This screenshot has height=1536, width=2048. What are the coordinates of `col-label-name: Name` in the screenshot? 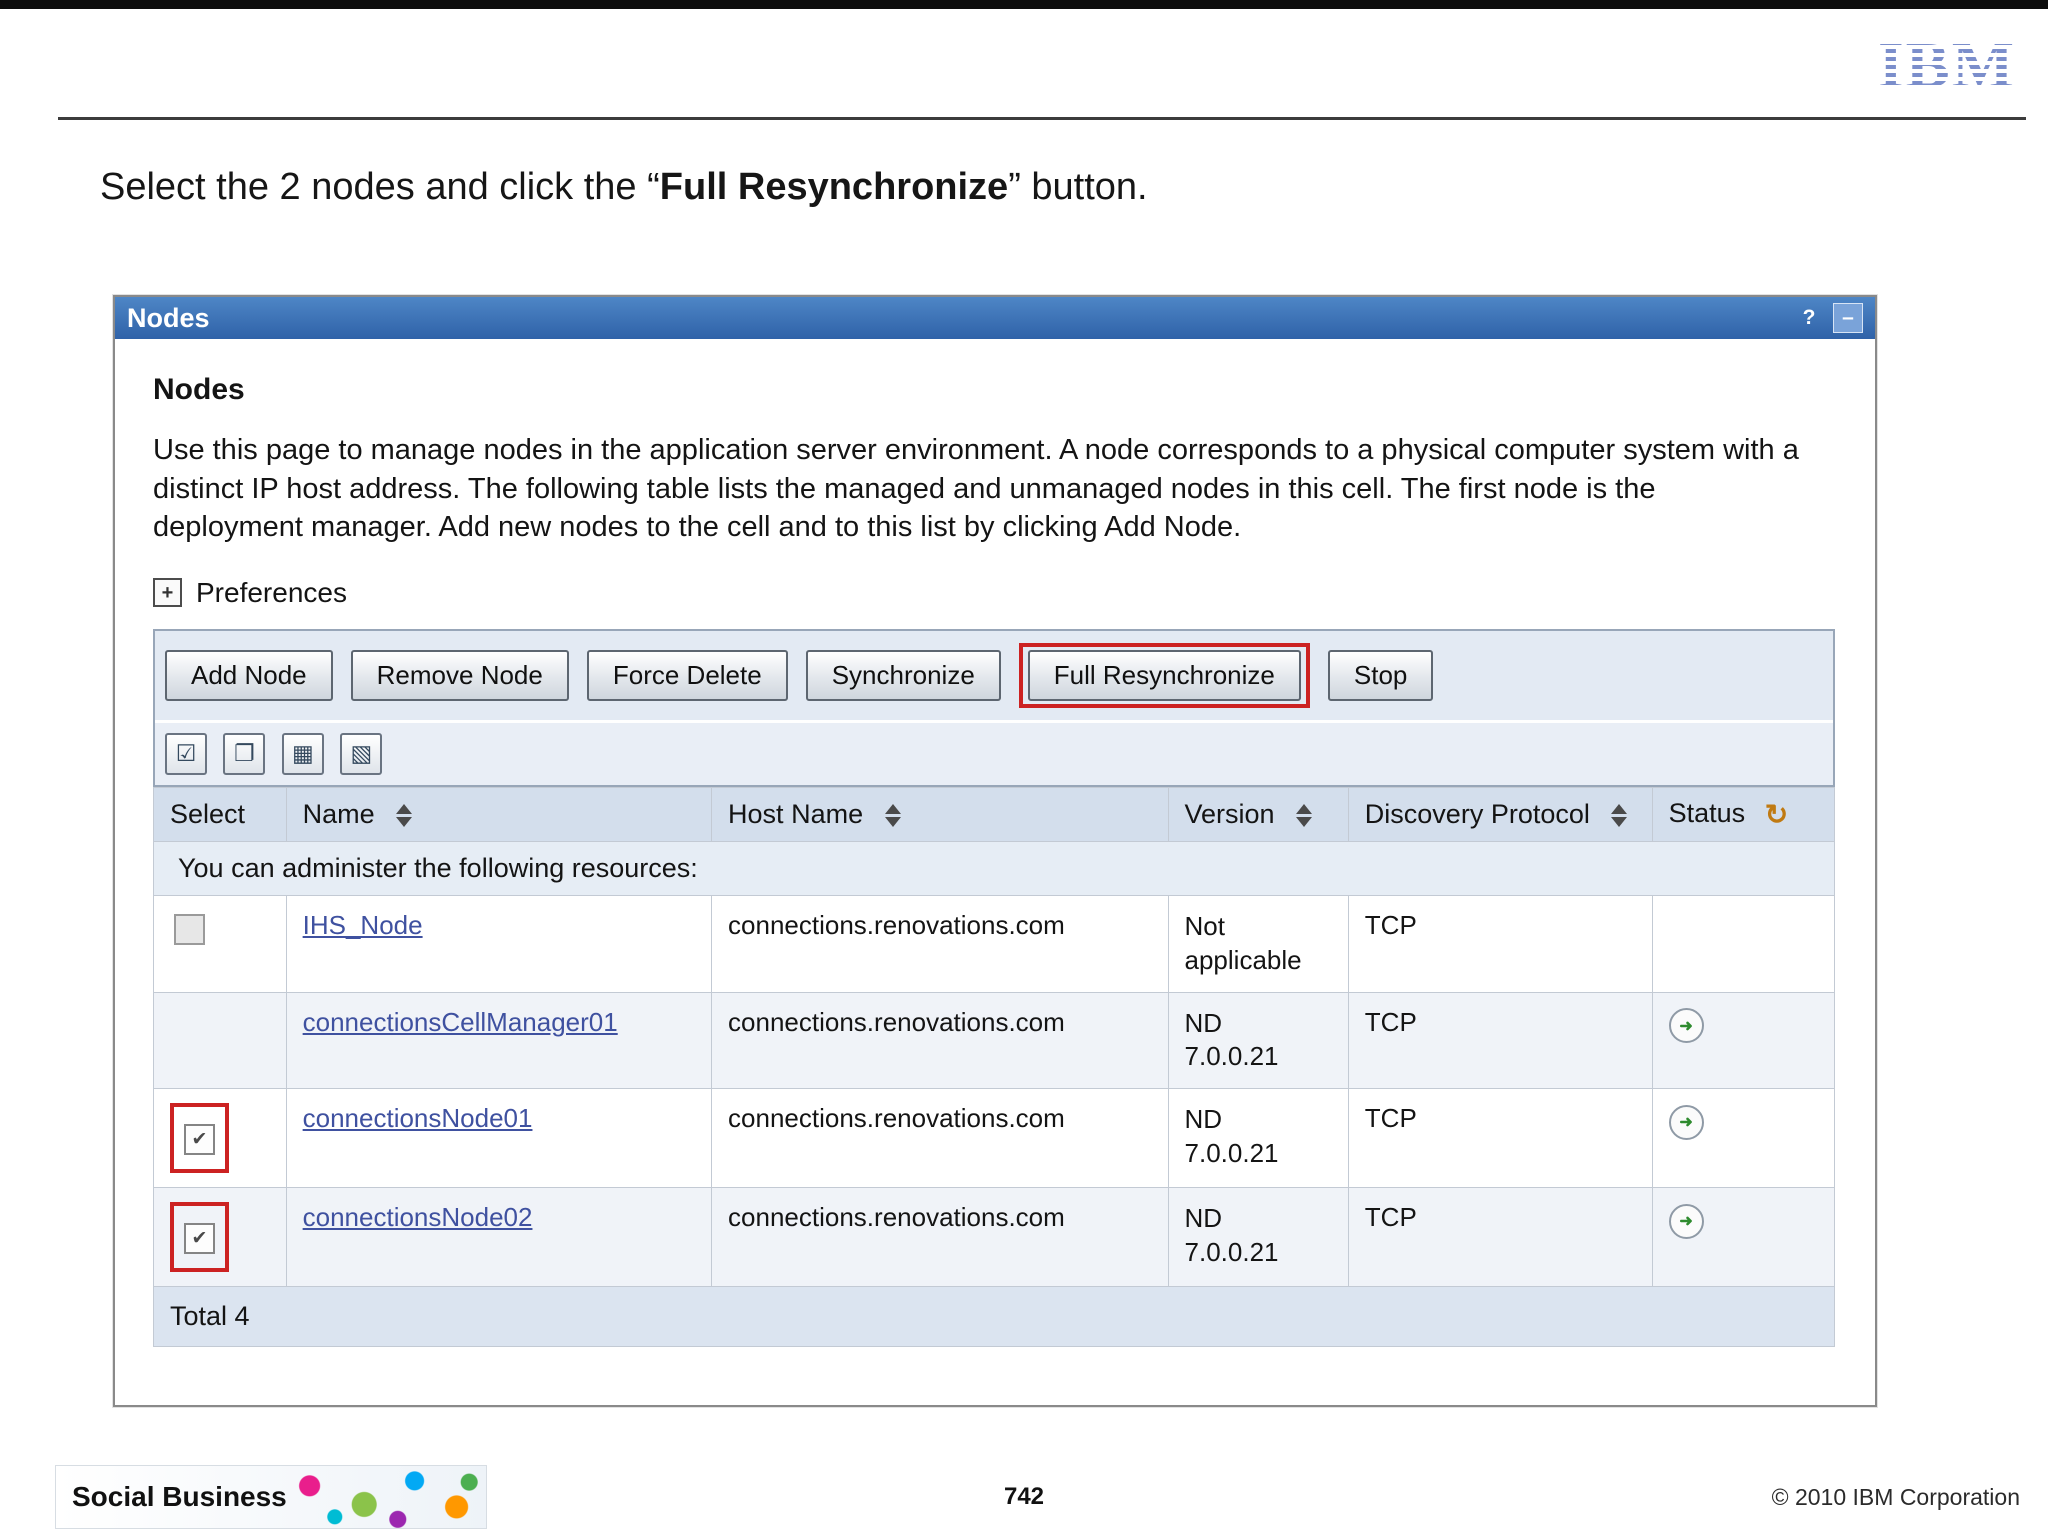 It's located at (338, 813).